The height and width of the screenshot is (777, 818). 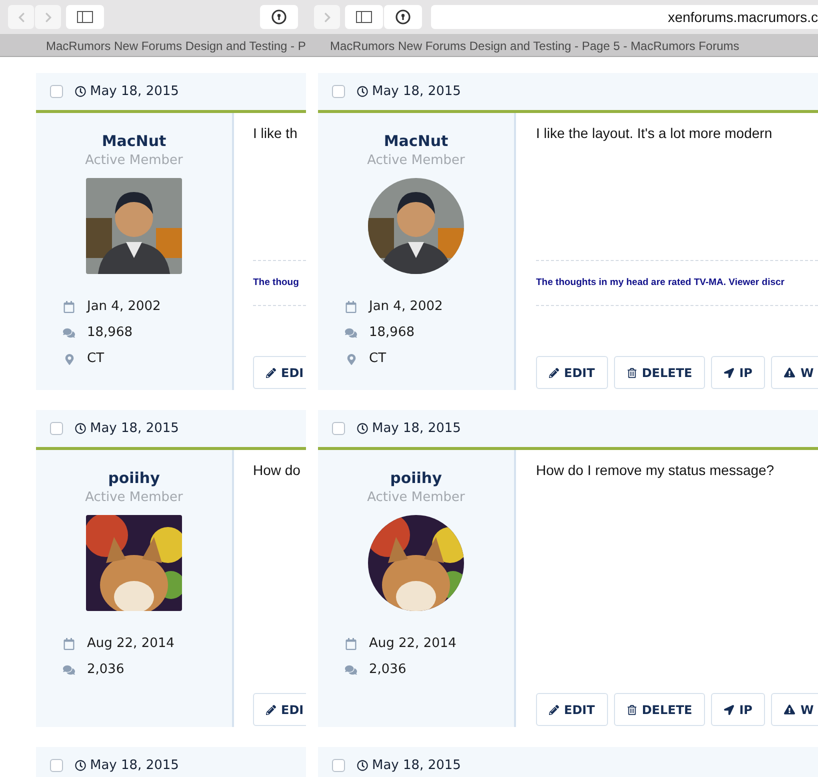 What do you see at coordinates (624, 17) in the screenshot?
I see `address-field: xenforums.macrumors.c` at bounding box center [624, 17].